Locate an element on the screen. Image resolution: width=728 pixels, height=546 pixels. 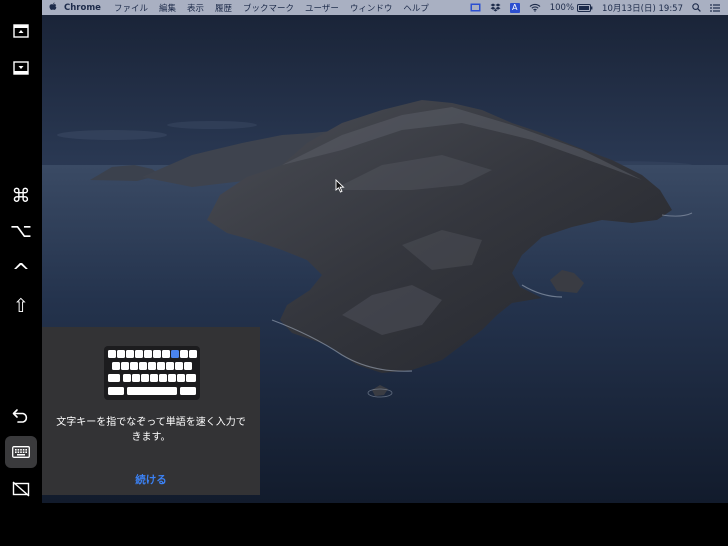
control-key-icon: ^ is located at coordinates (21, 272).